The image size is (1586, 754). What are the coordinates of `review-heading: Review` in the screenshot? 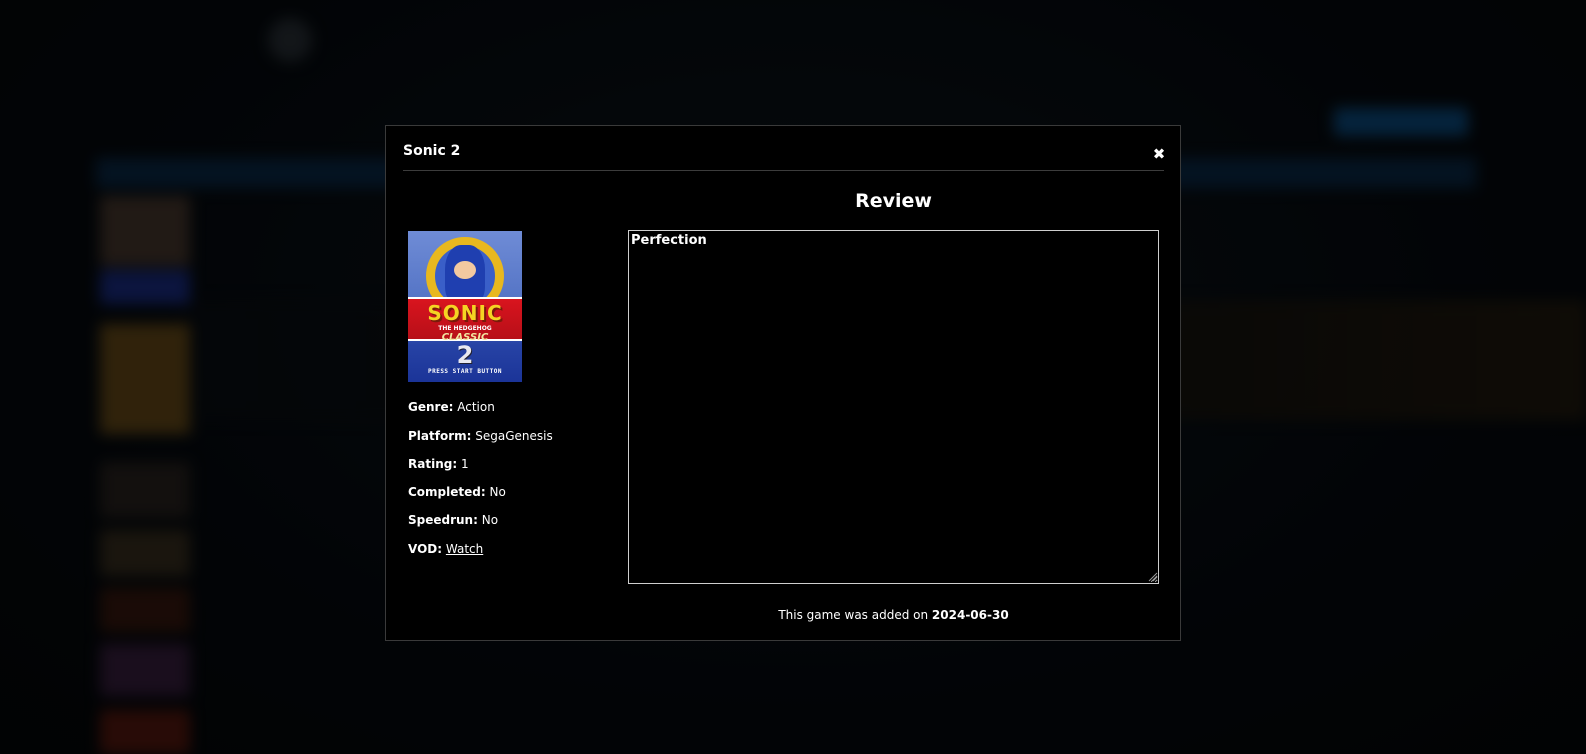 It's located at (893, 201).